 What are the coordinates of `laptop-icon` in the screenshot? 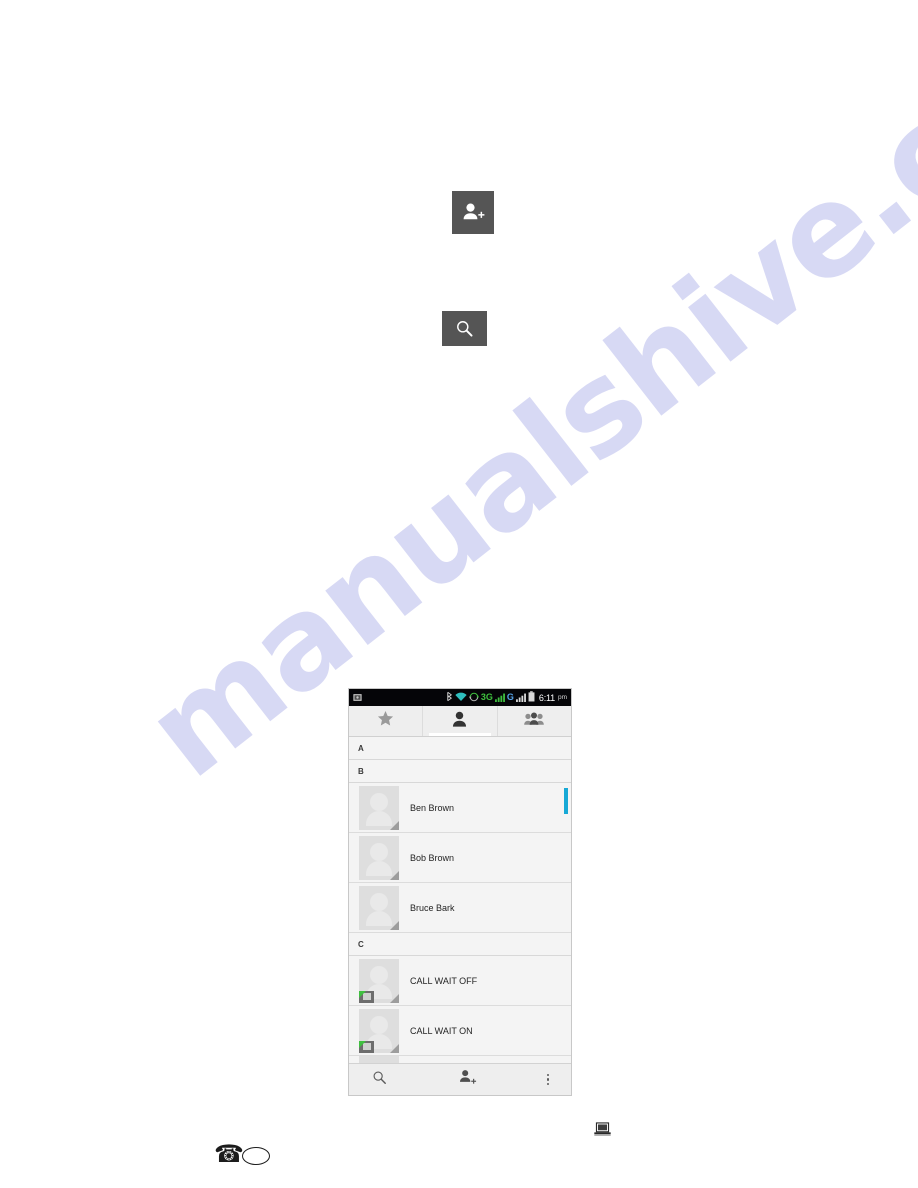 It's located at (602, 1132).